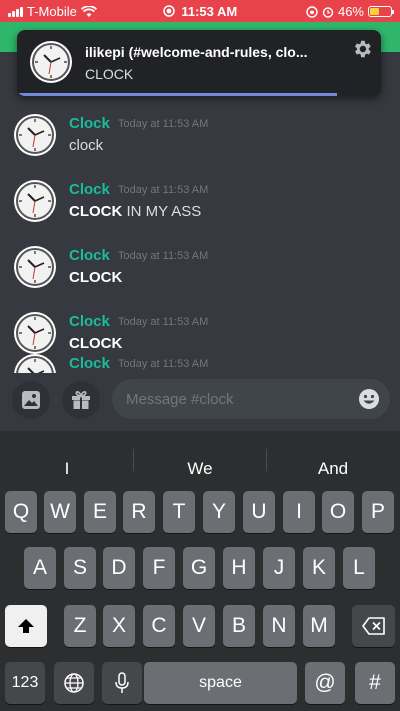 Image resolution: width=400 pixels, height=711 pixels. I want to click on message-plain-text: IN MY ASS, so click(162, 211).